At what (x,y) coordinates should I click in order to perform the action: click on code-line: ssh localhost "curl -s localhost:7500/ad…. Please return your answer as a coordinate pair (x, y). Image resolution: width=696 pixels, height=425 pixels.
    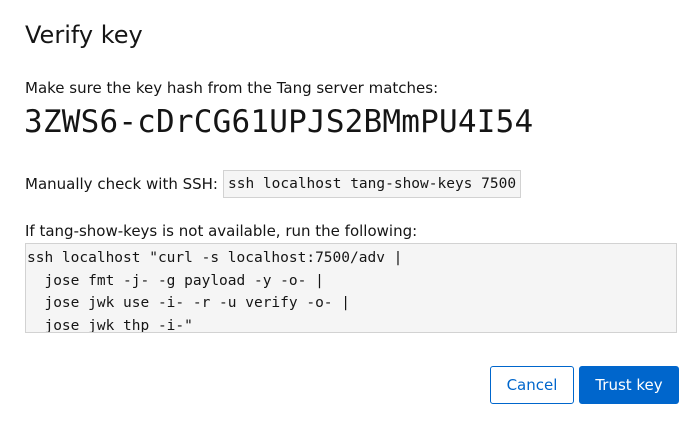
    Looking at the image, I should click on (215, 258).